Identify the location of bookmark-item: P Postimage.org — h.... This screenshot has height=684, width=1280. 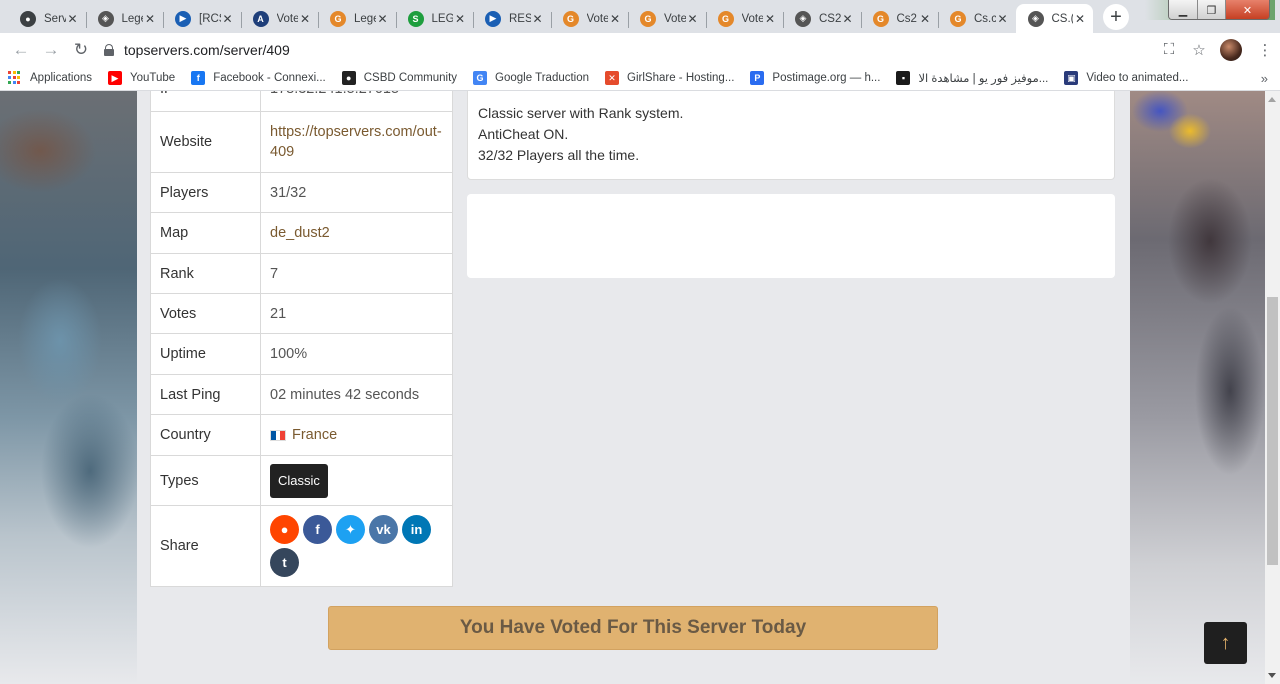
(815, 78).